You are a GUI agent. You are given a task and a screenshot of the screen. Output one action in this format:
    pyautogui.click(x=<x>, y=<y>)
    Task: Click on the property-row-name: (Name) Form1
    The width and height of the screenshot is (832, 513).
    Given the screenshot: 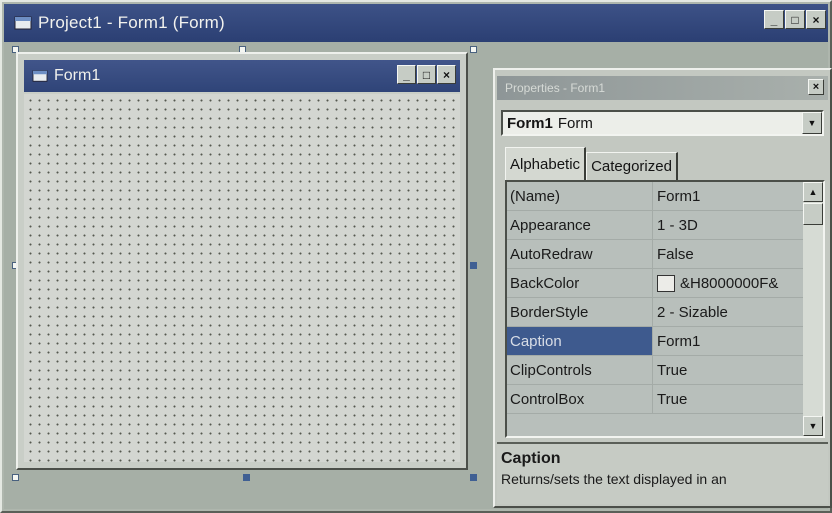 What is the action you would take?
    pyautogui.click(x=655, y=196)
    